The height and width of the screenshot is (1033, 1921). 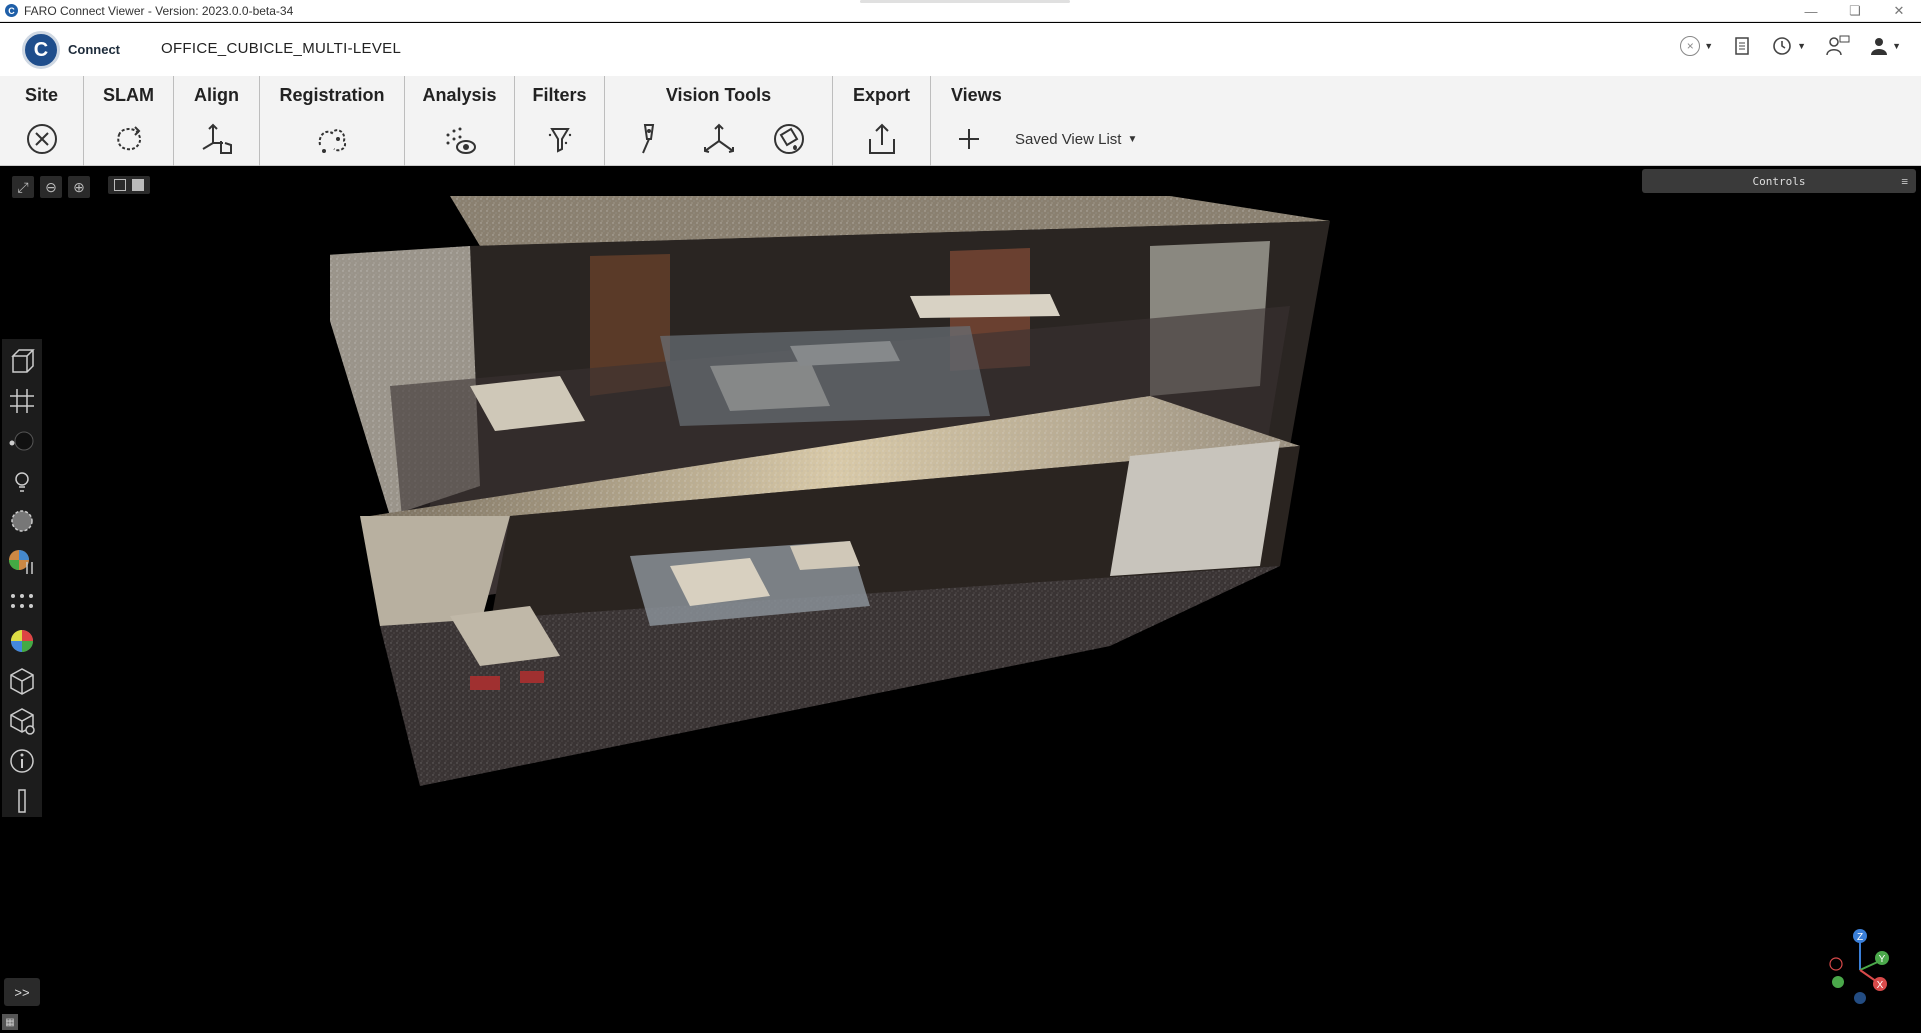 I want to click on axes-tool-icon, so click(x=719, y=139).